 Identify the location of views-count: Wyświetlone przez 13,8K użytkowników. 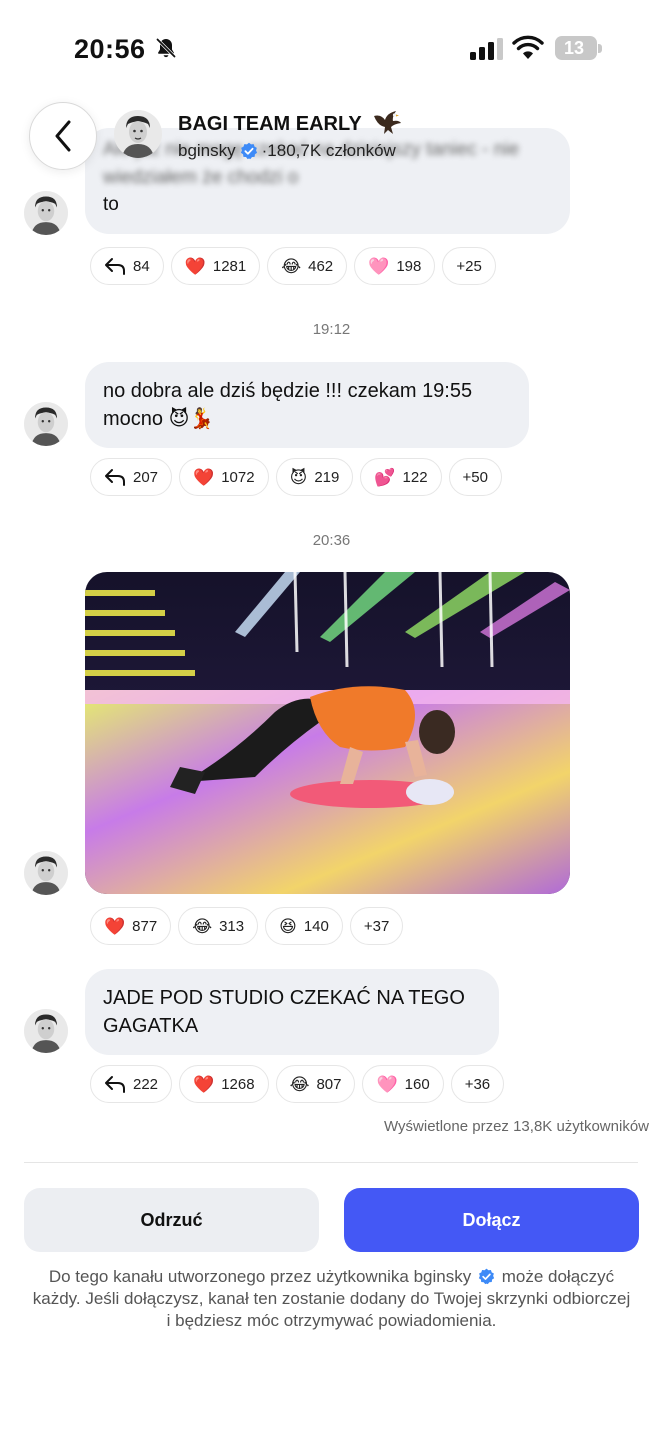
(516, 1126).